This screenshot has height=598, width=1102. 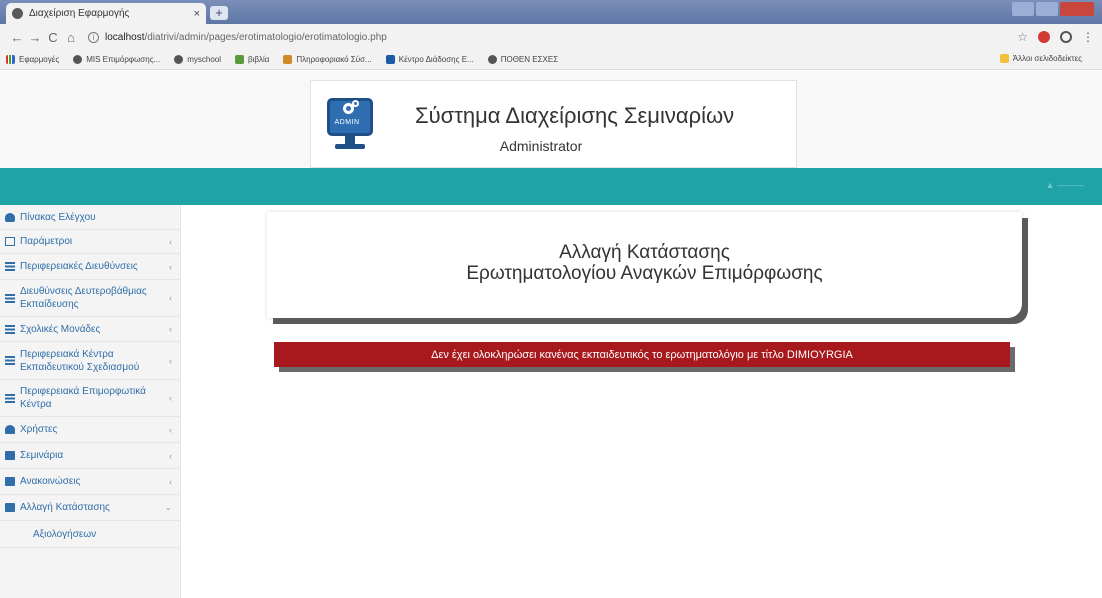 I want to click on sidebar-item-secondary-directorates: Διευθύνσεις Δευτεροβάθμιας Εκπαίδευσης ‹, so click(x=90, y=298).